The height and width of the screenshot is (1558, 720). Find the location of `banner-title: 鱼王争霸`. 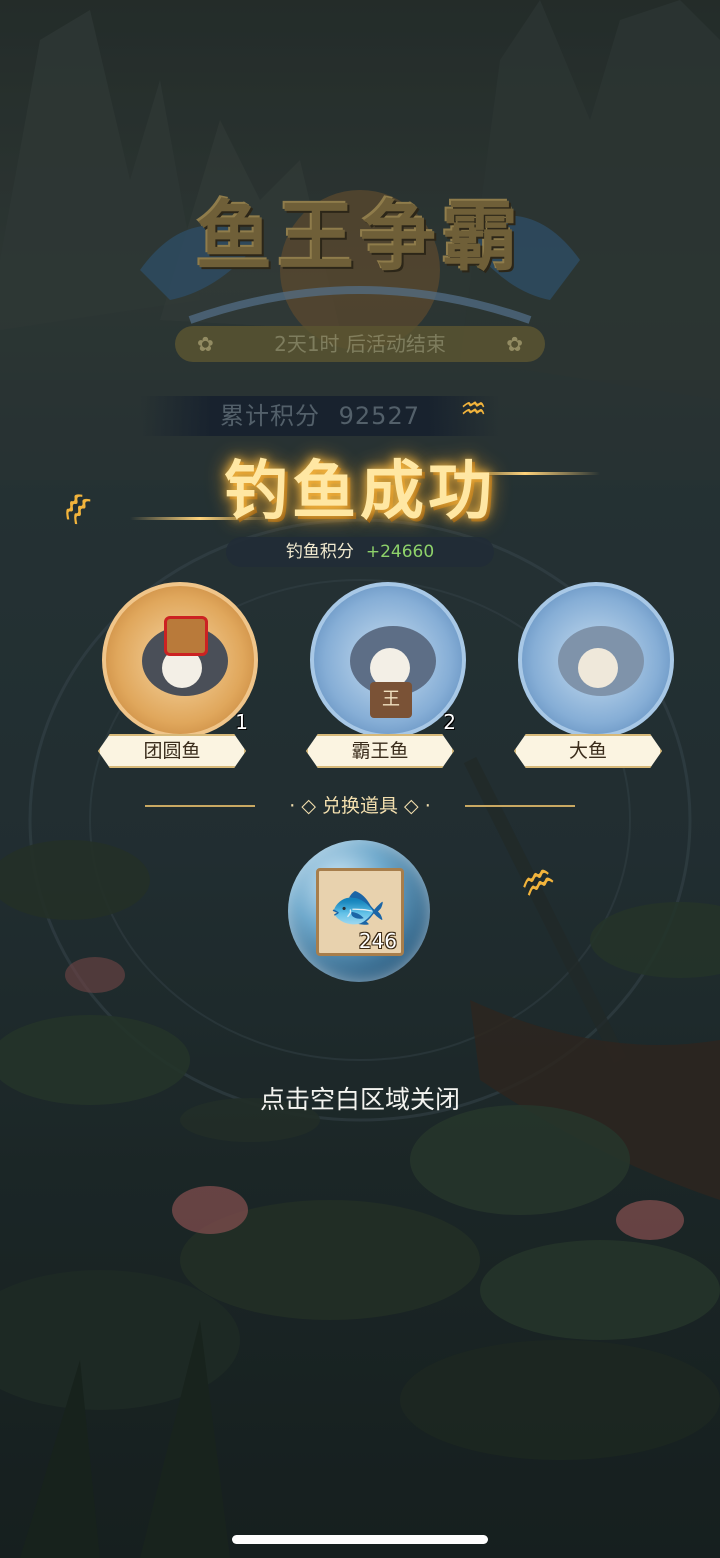

banner-title: 鱼王争霸 is located at coordinates (360, 236).